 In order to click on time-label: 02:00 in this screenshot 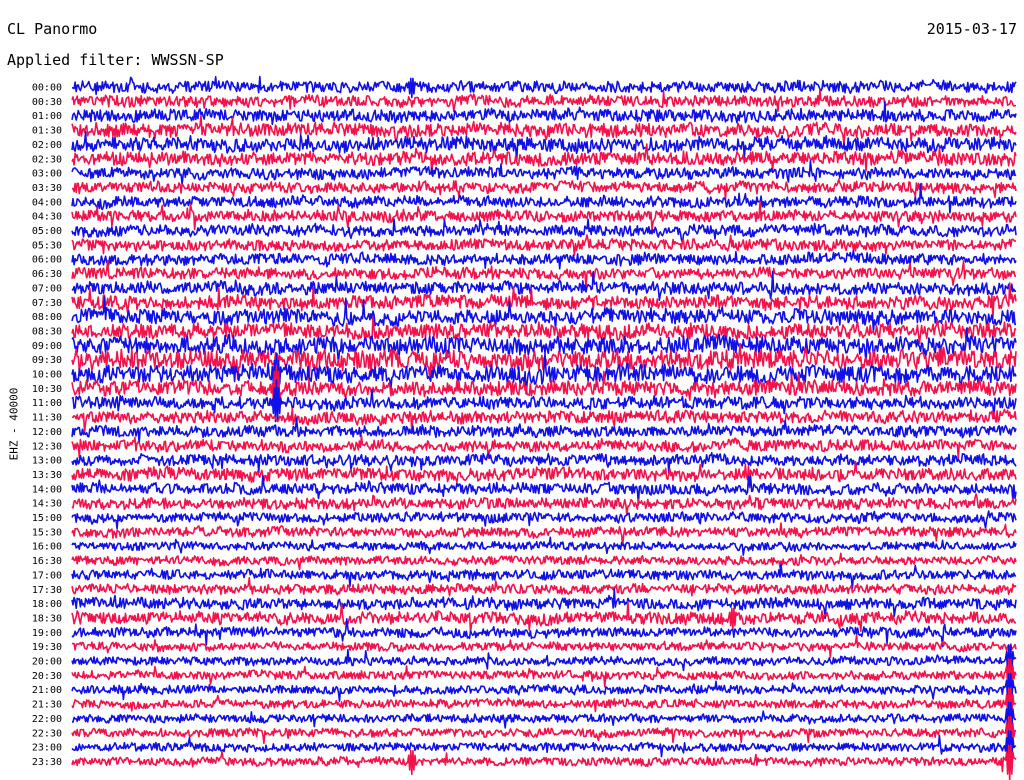, I will do `click(47, 145)`.